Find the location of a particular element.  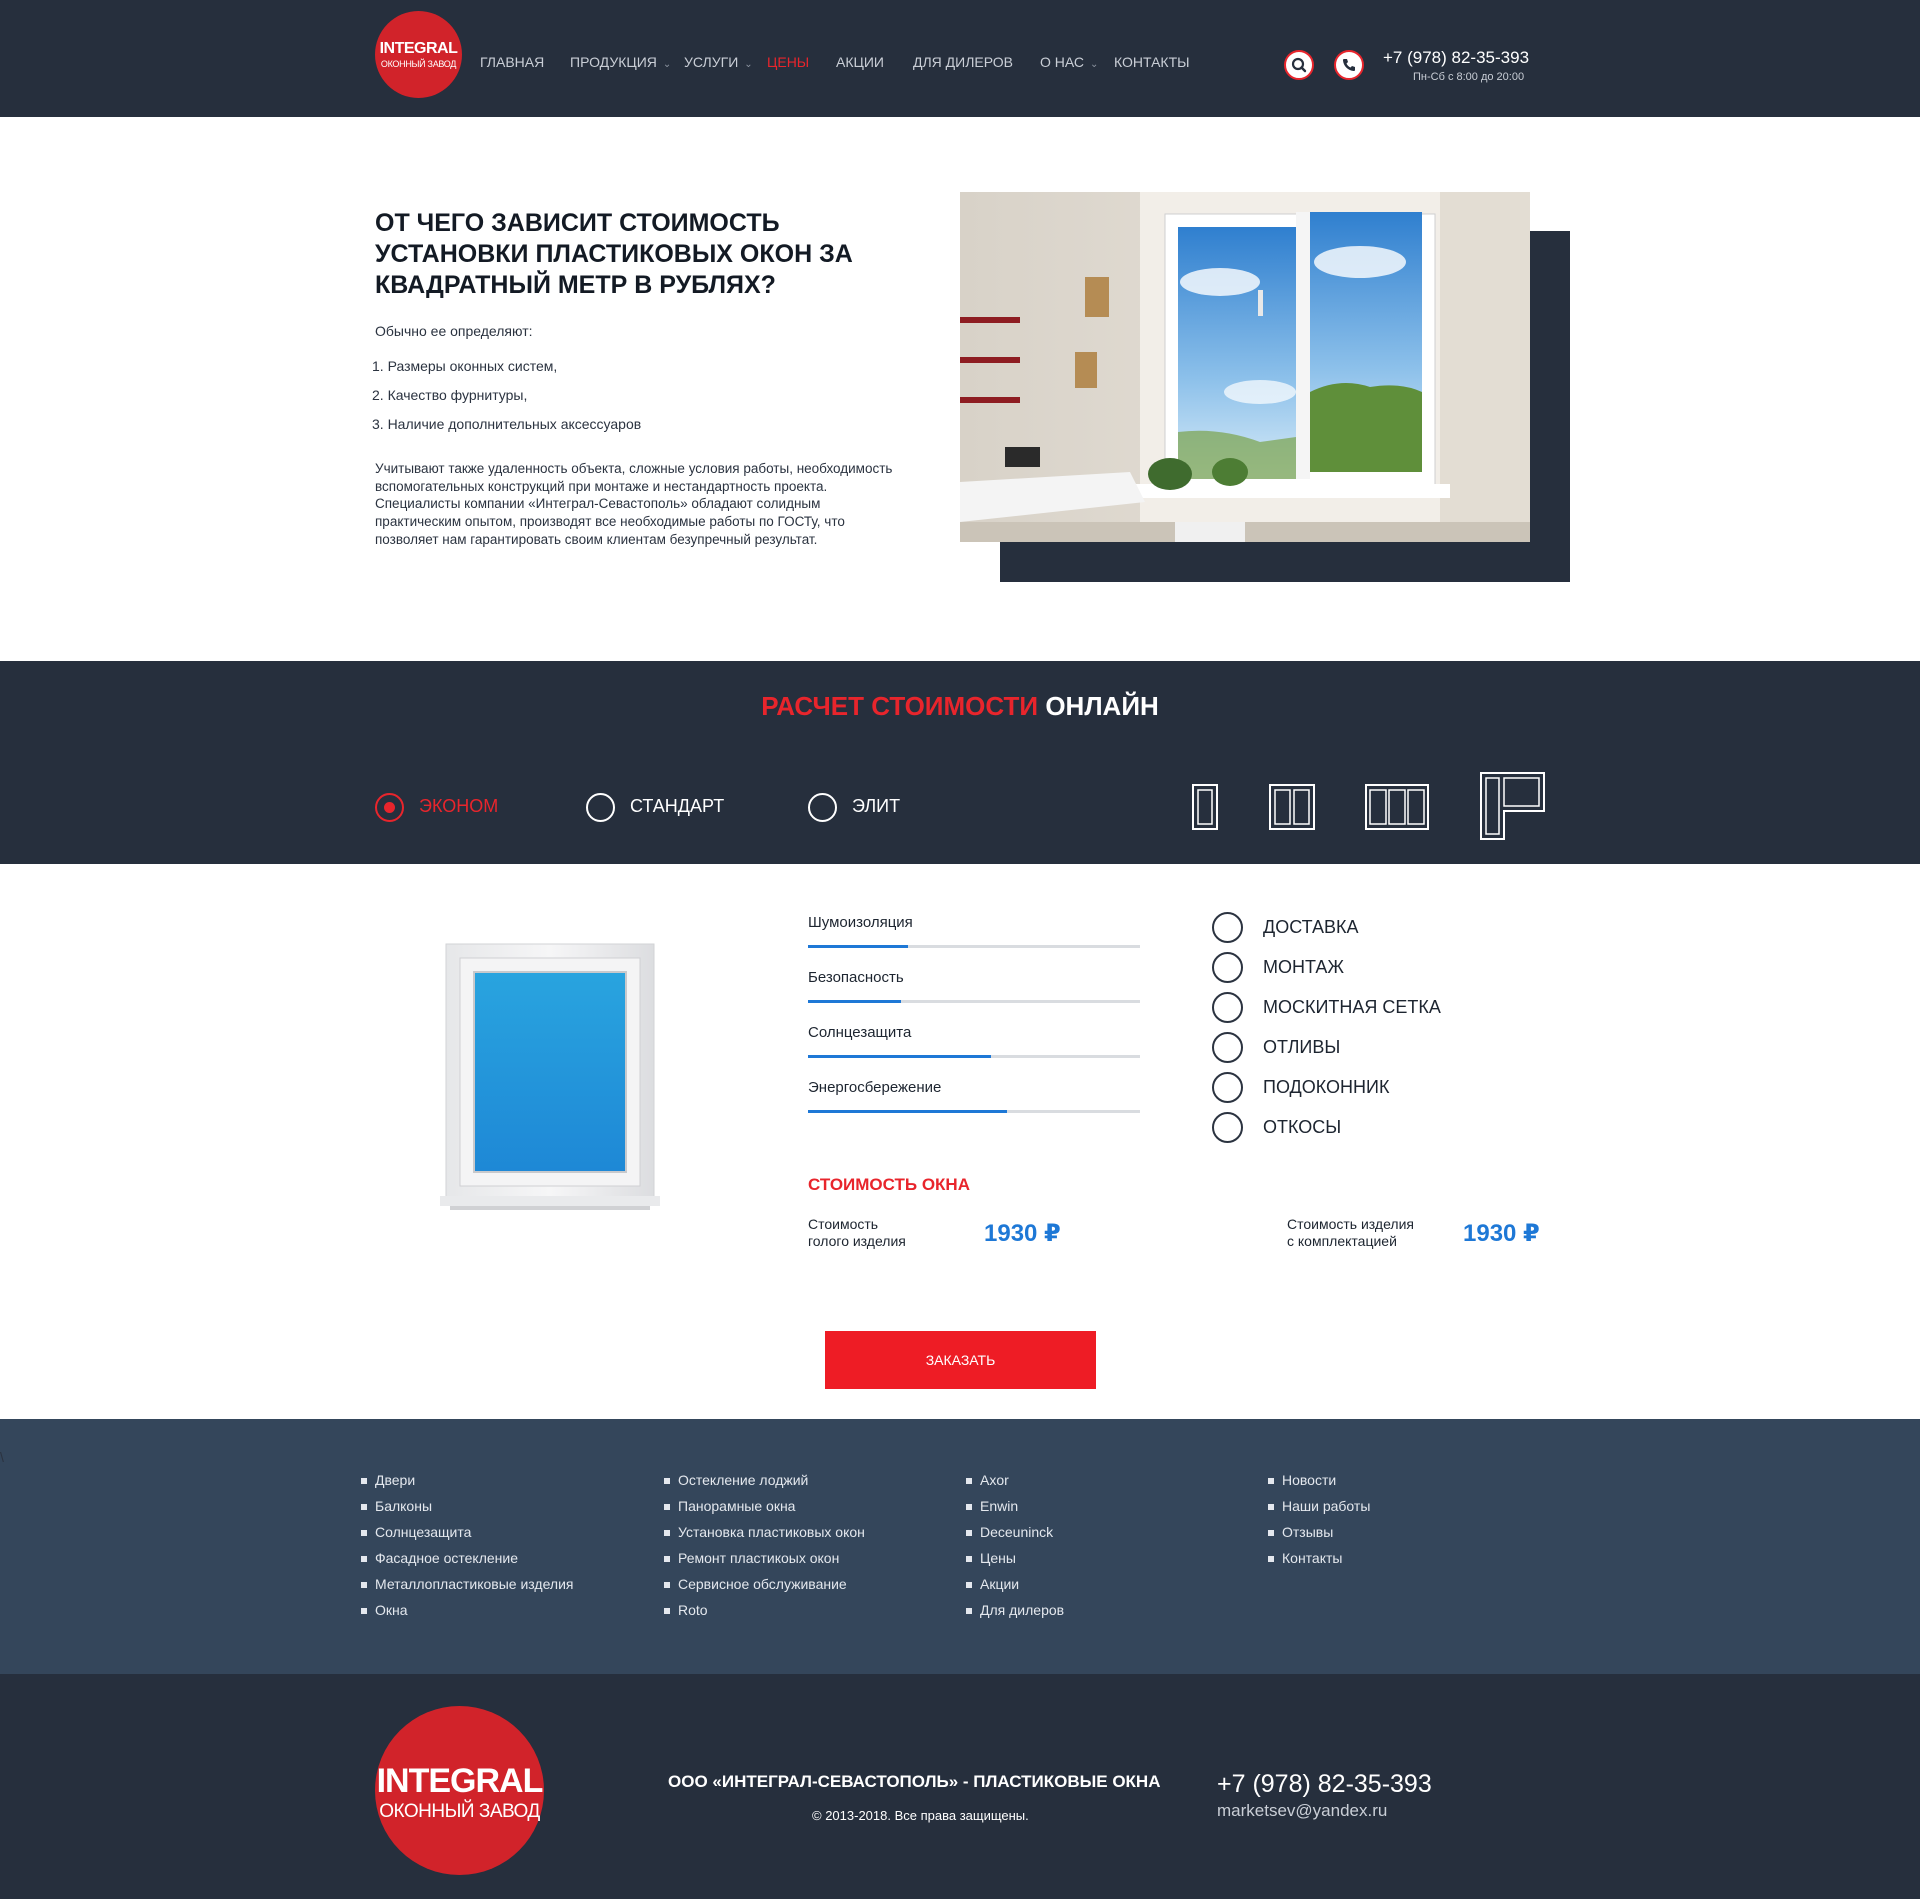

footer-link: Двери is located at coordinates (467, 1485).